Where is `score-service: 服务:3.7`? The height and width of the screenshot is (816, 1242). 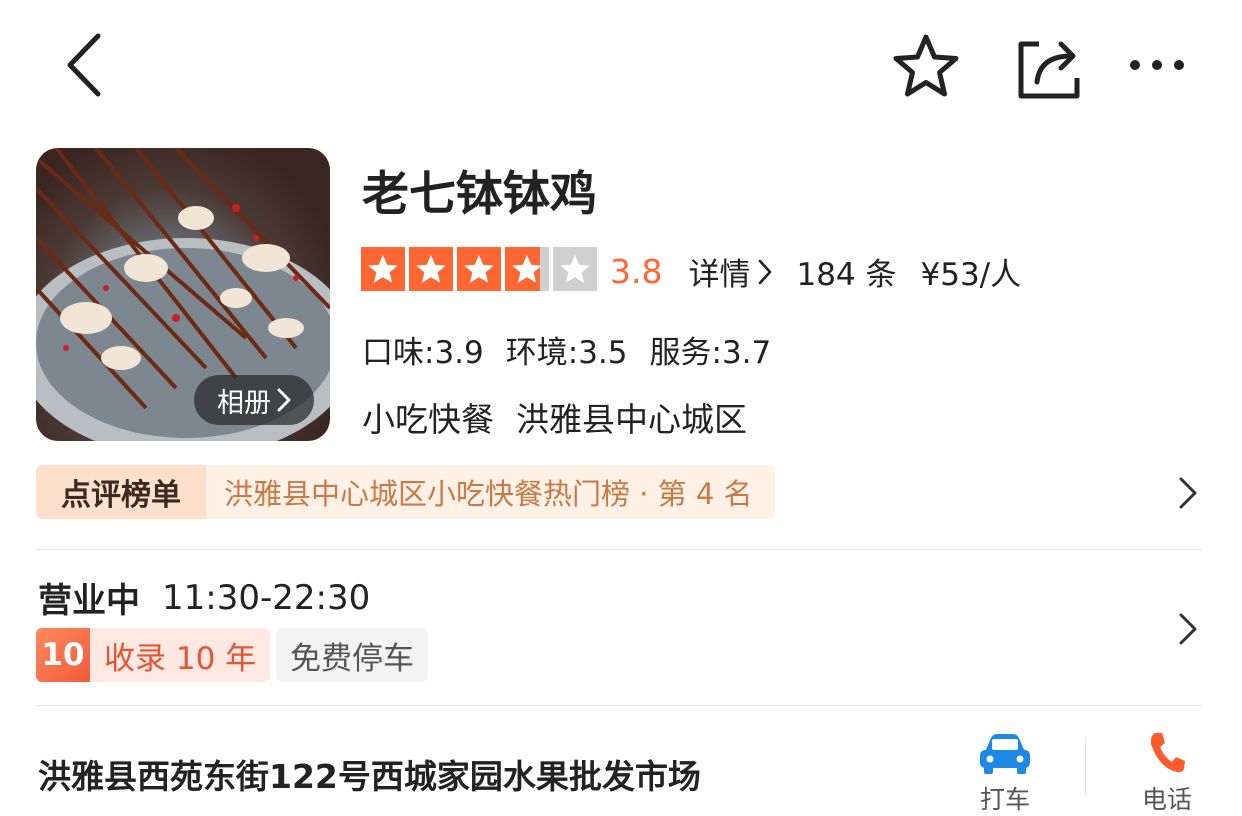 score-service: 服务:3.7 is located at coordinates (710, 353).